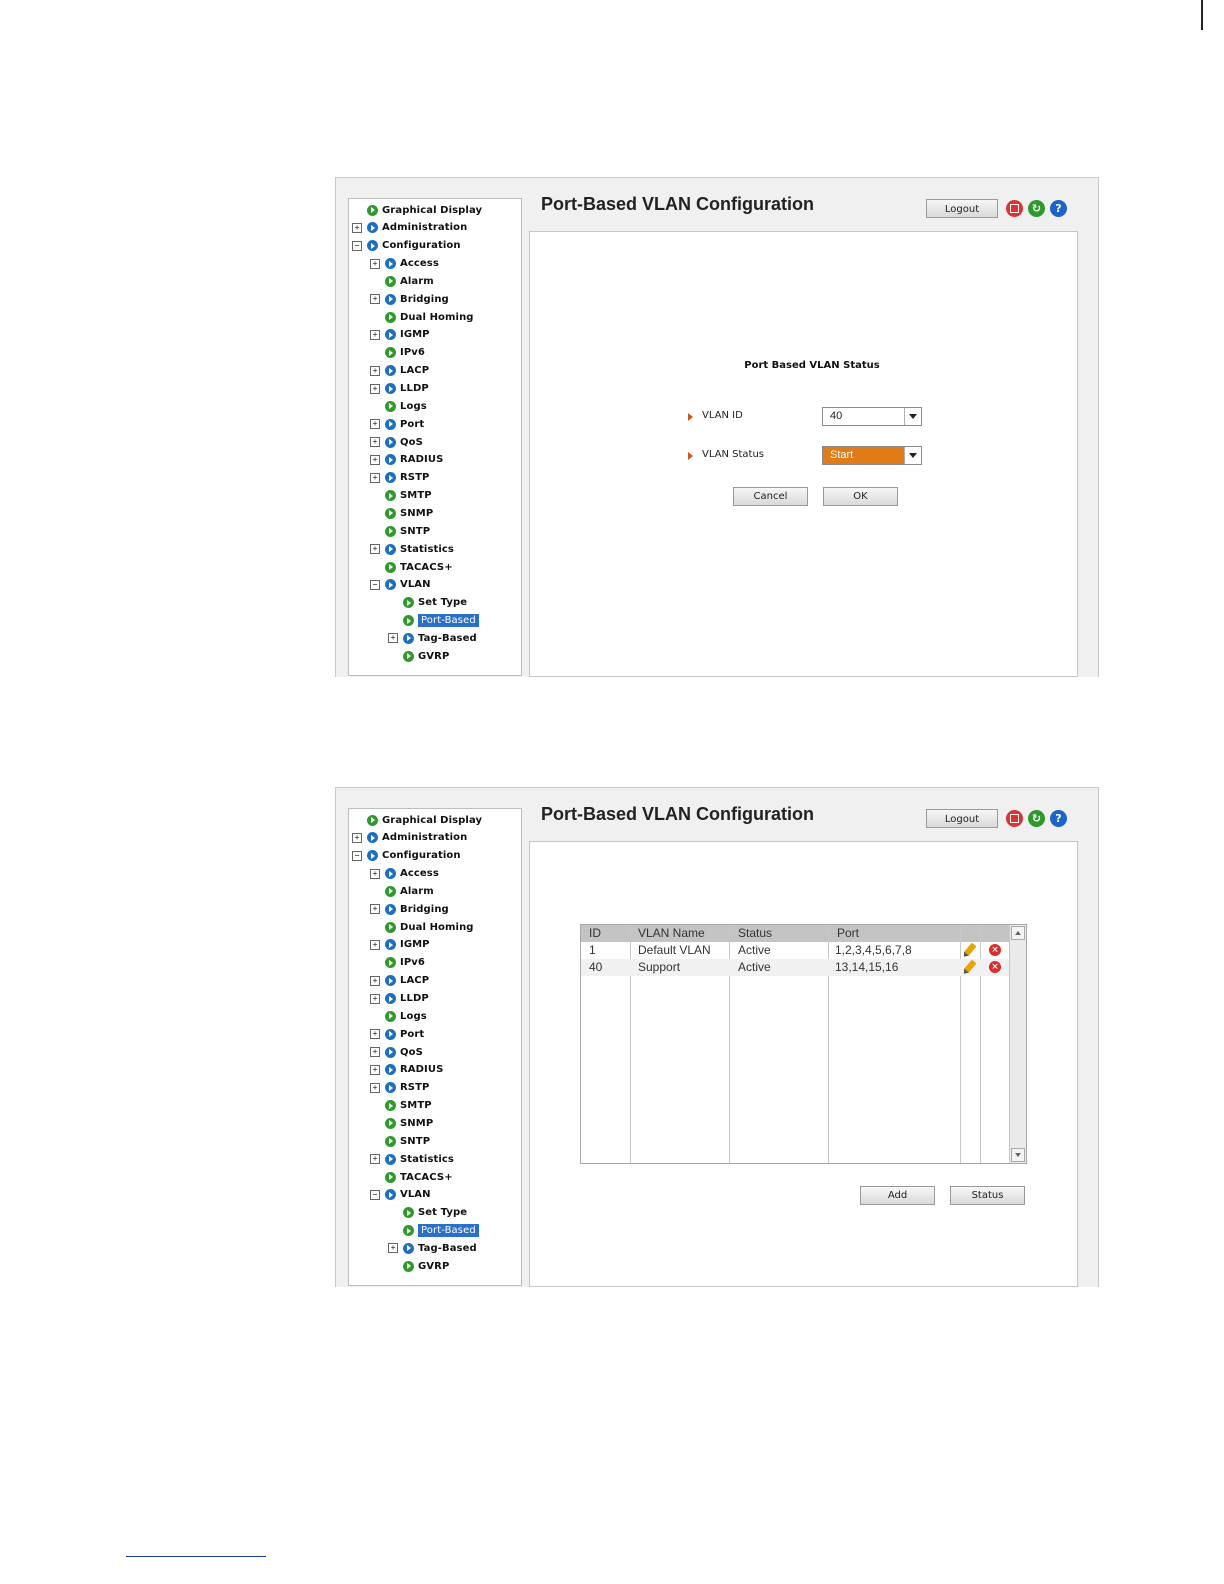 This screenshot has width=1224, height=1584. I want to click on vertical-scrollbar, so click(1017, 1044).